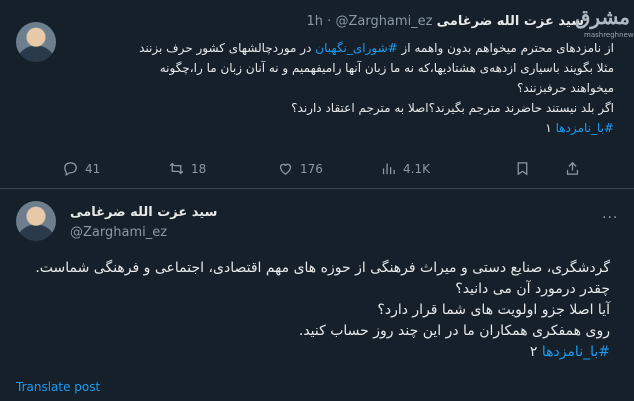 The width and height of the screenshot is (634, 401). I want to click on timestamp: 1h, so click(315, 21).